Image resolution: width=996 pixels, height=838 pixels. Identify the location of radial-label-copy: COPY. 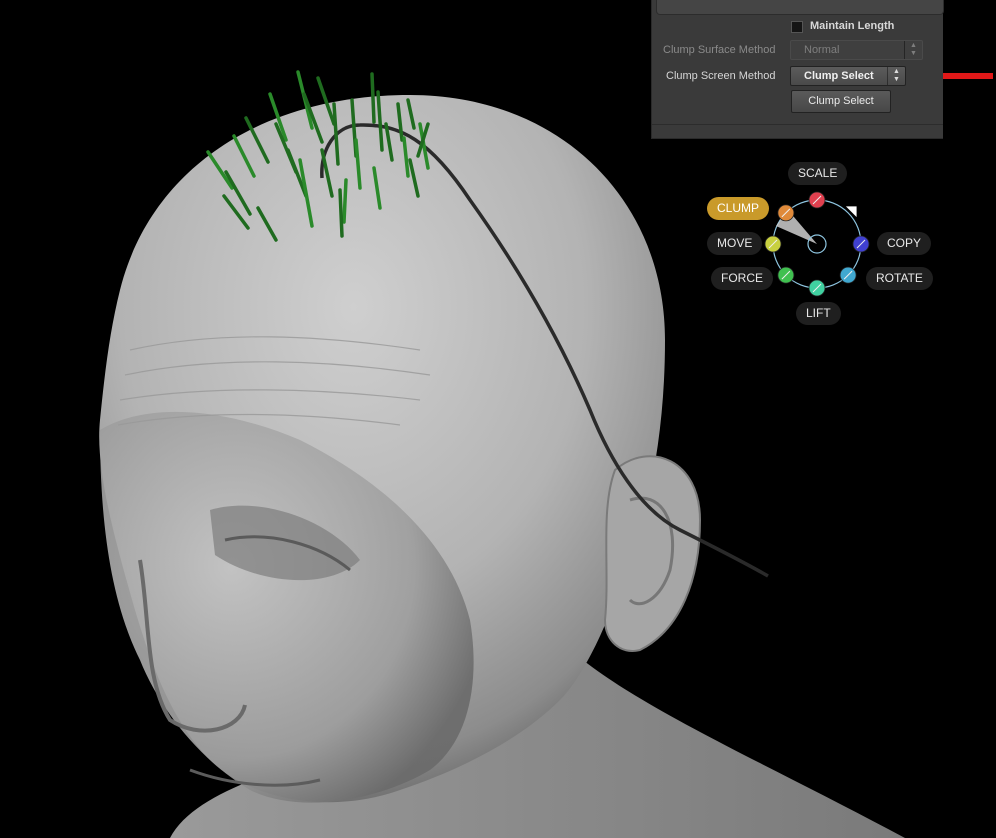
(904, 243).